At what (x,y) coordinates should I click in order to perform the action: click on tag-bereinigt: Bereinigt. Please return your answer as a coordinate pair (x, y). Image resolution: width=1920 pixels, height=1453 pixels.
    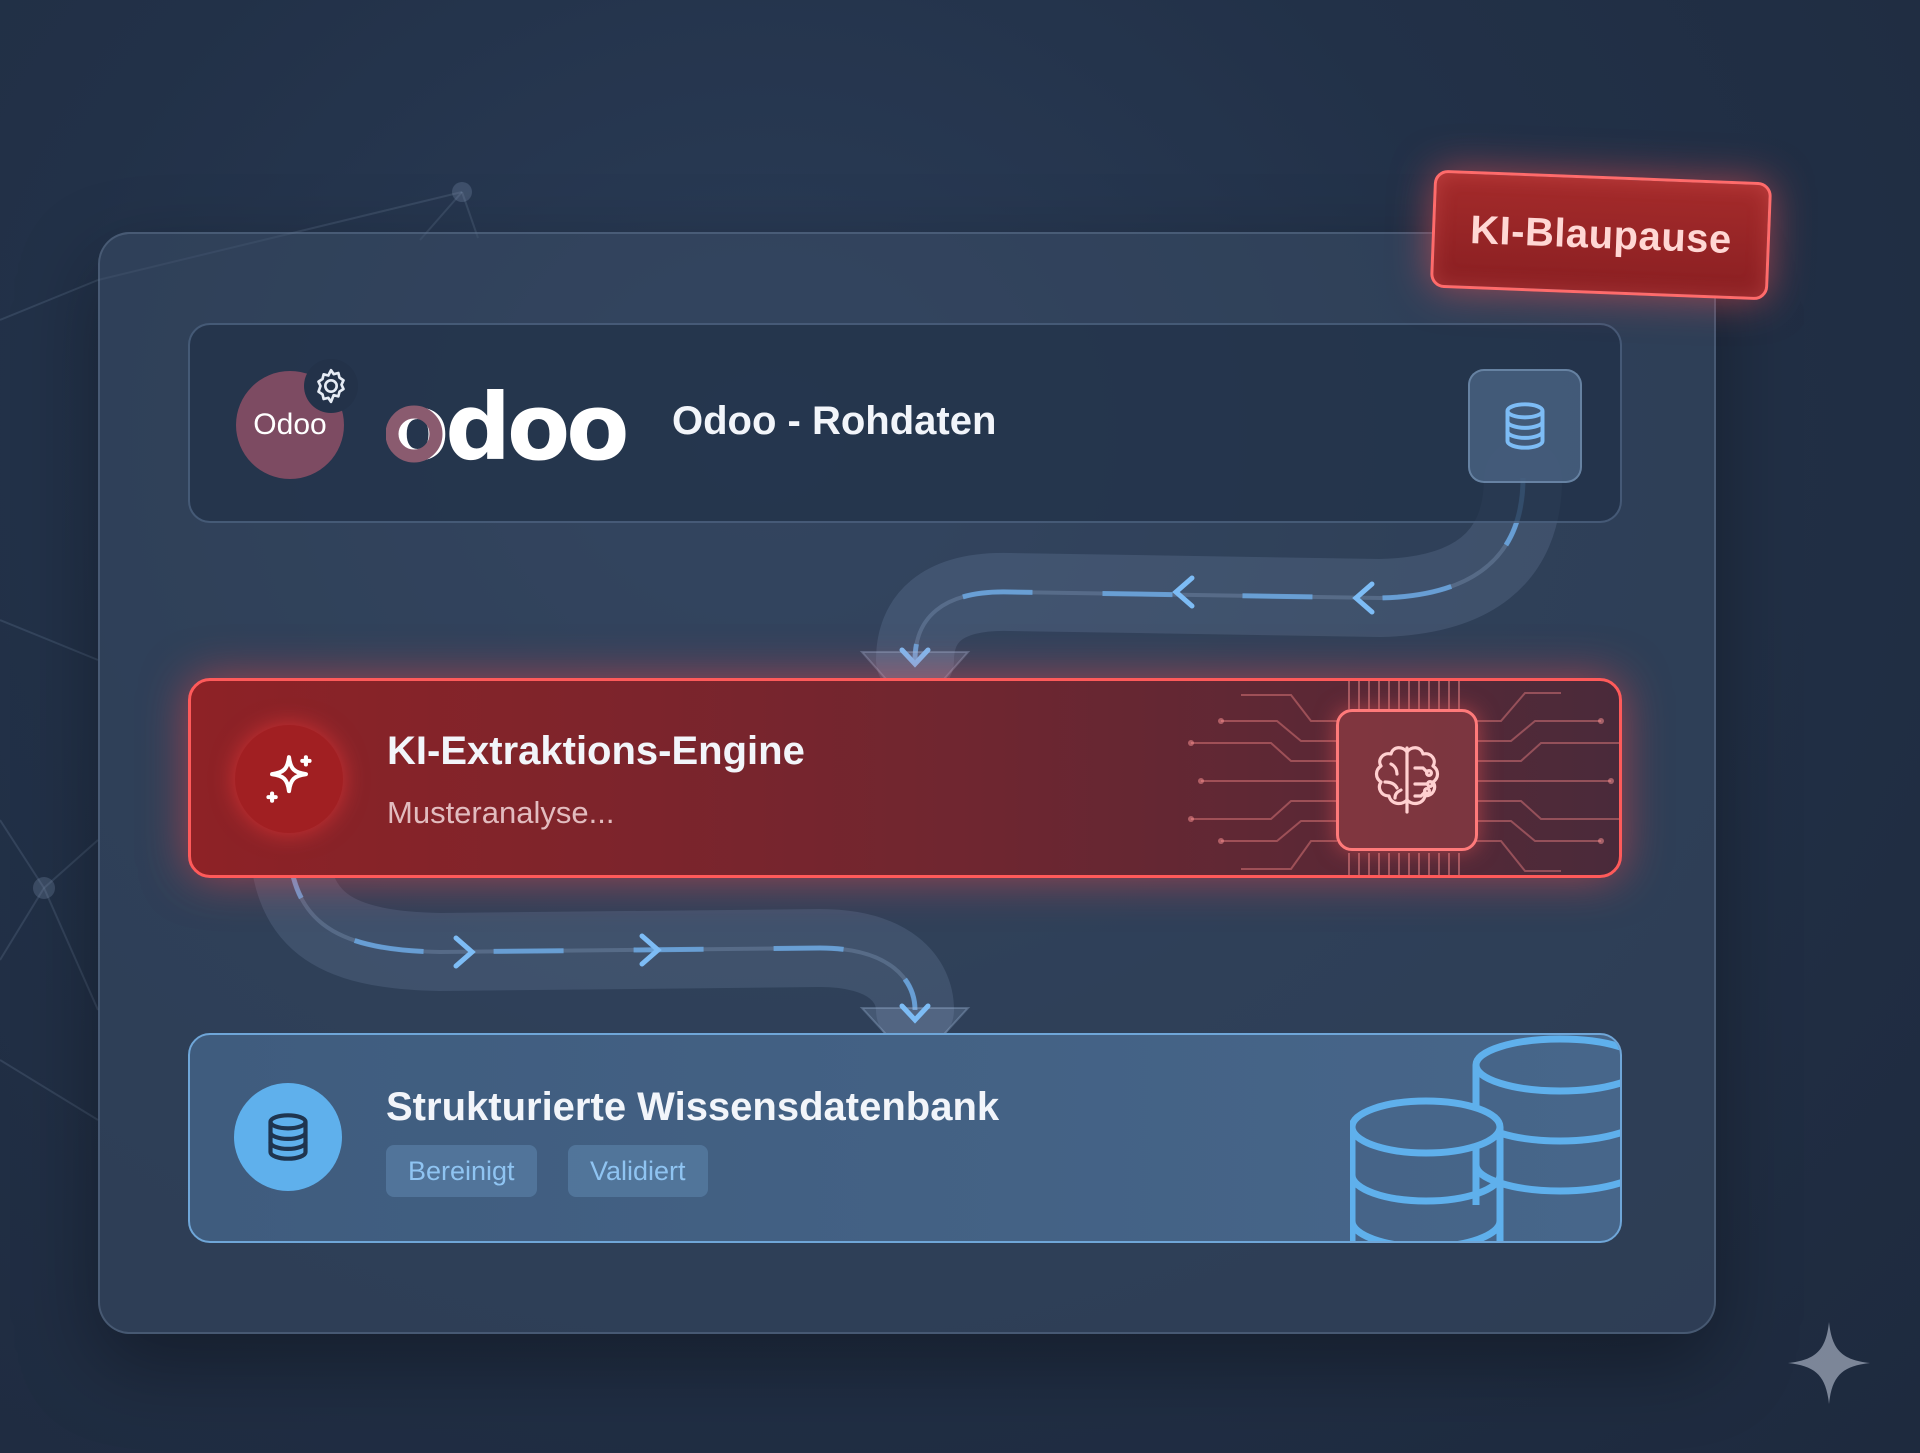
    Looking at the image, I should click on (461, 1171).